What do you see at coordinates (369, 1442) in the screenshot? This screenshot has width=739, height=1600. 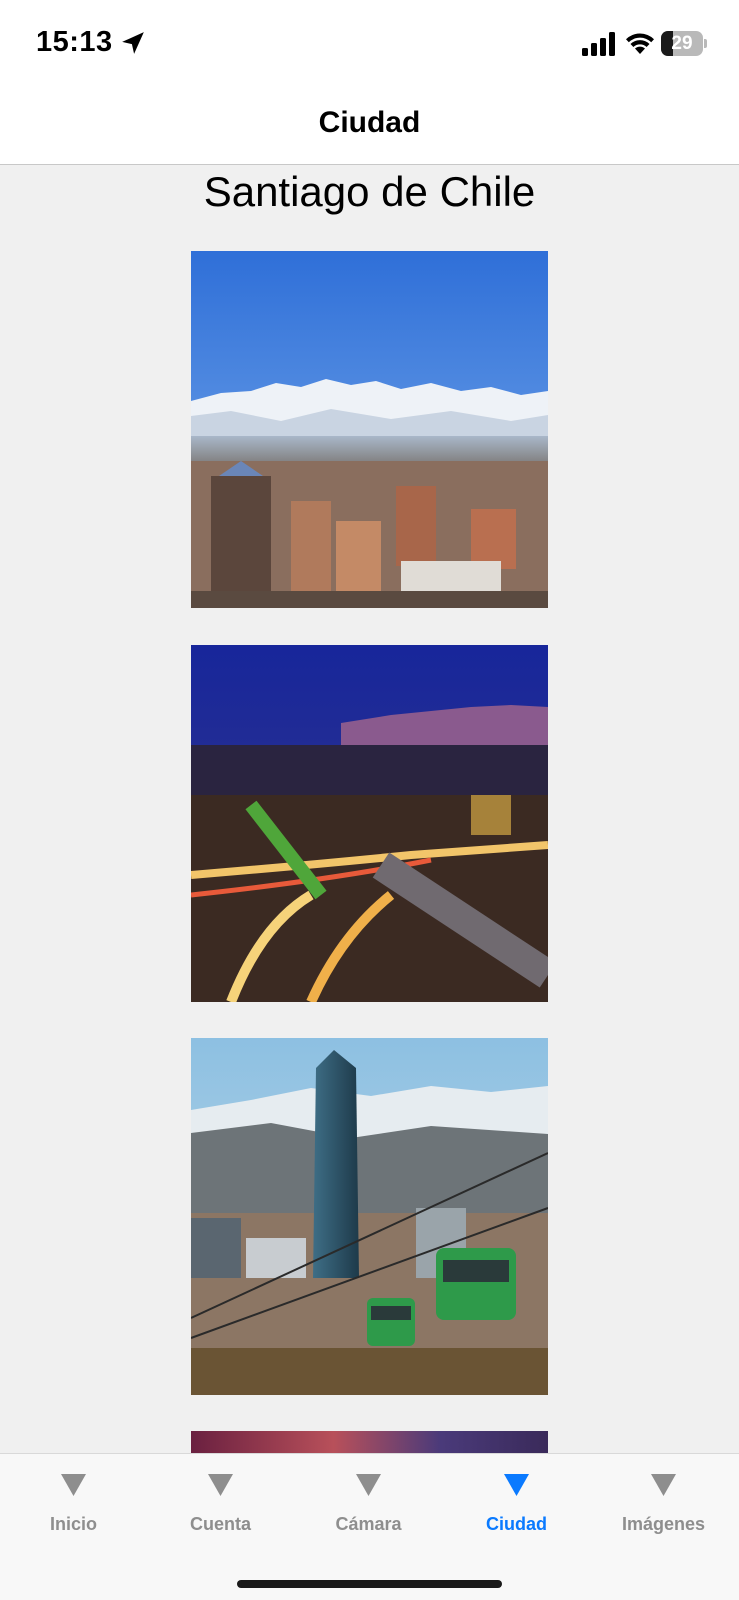 I see `city-photo-partial` at bounding box center [369, 1442].